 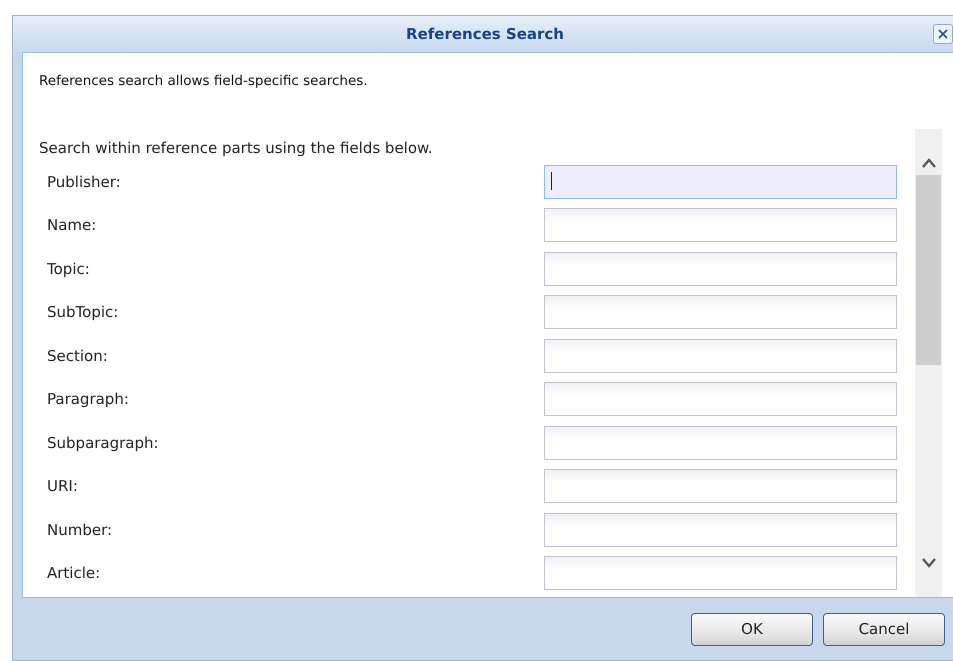 I want to click on window-title: References Search, so click(x=485, y=34).